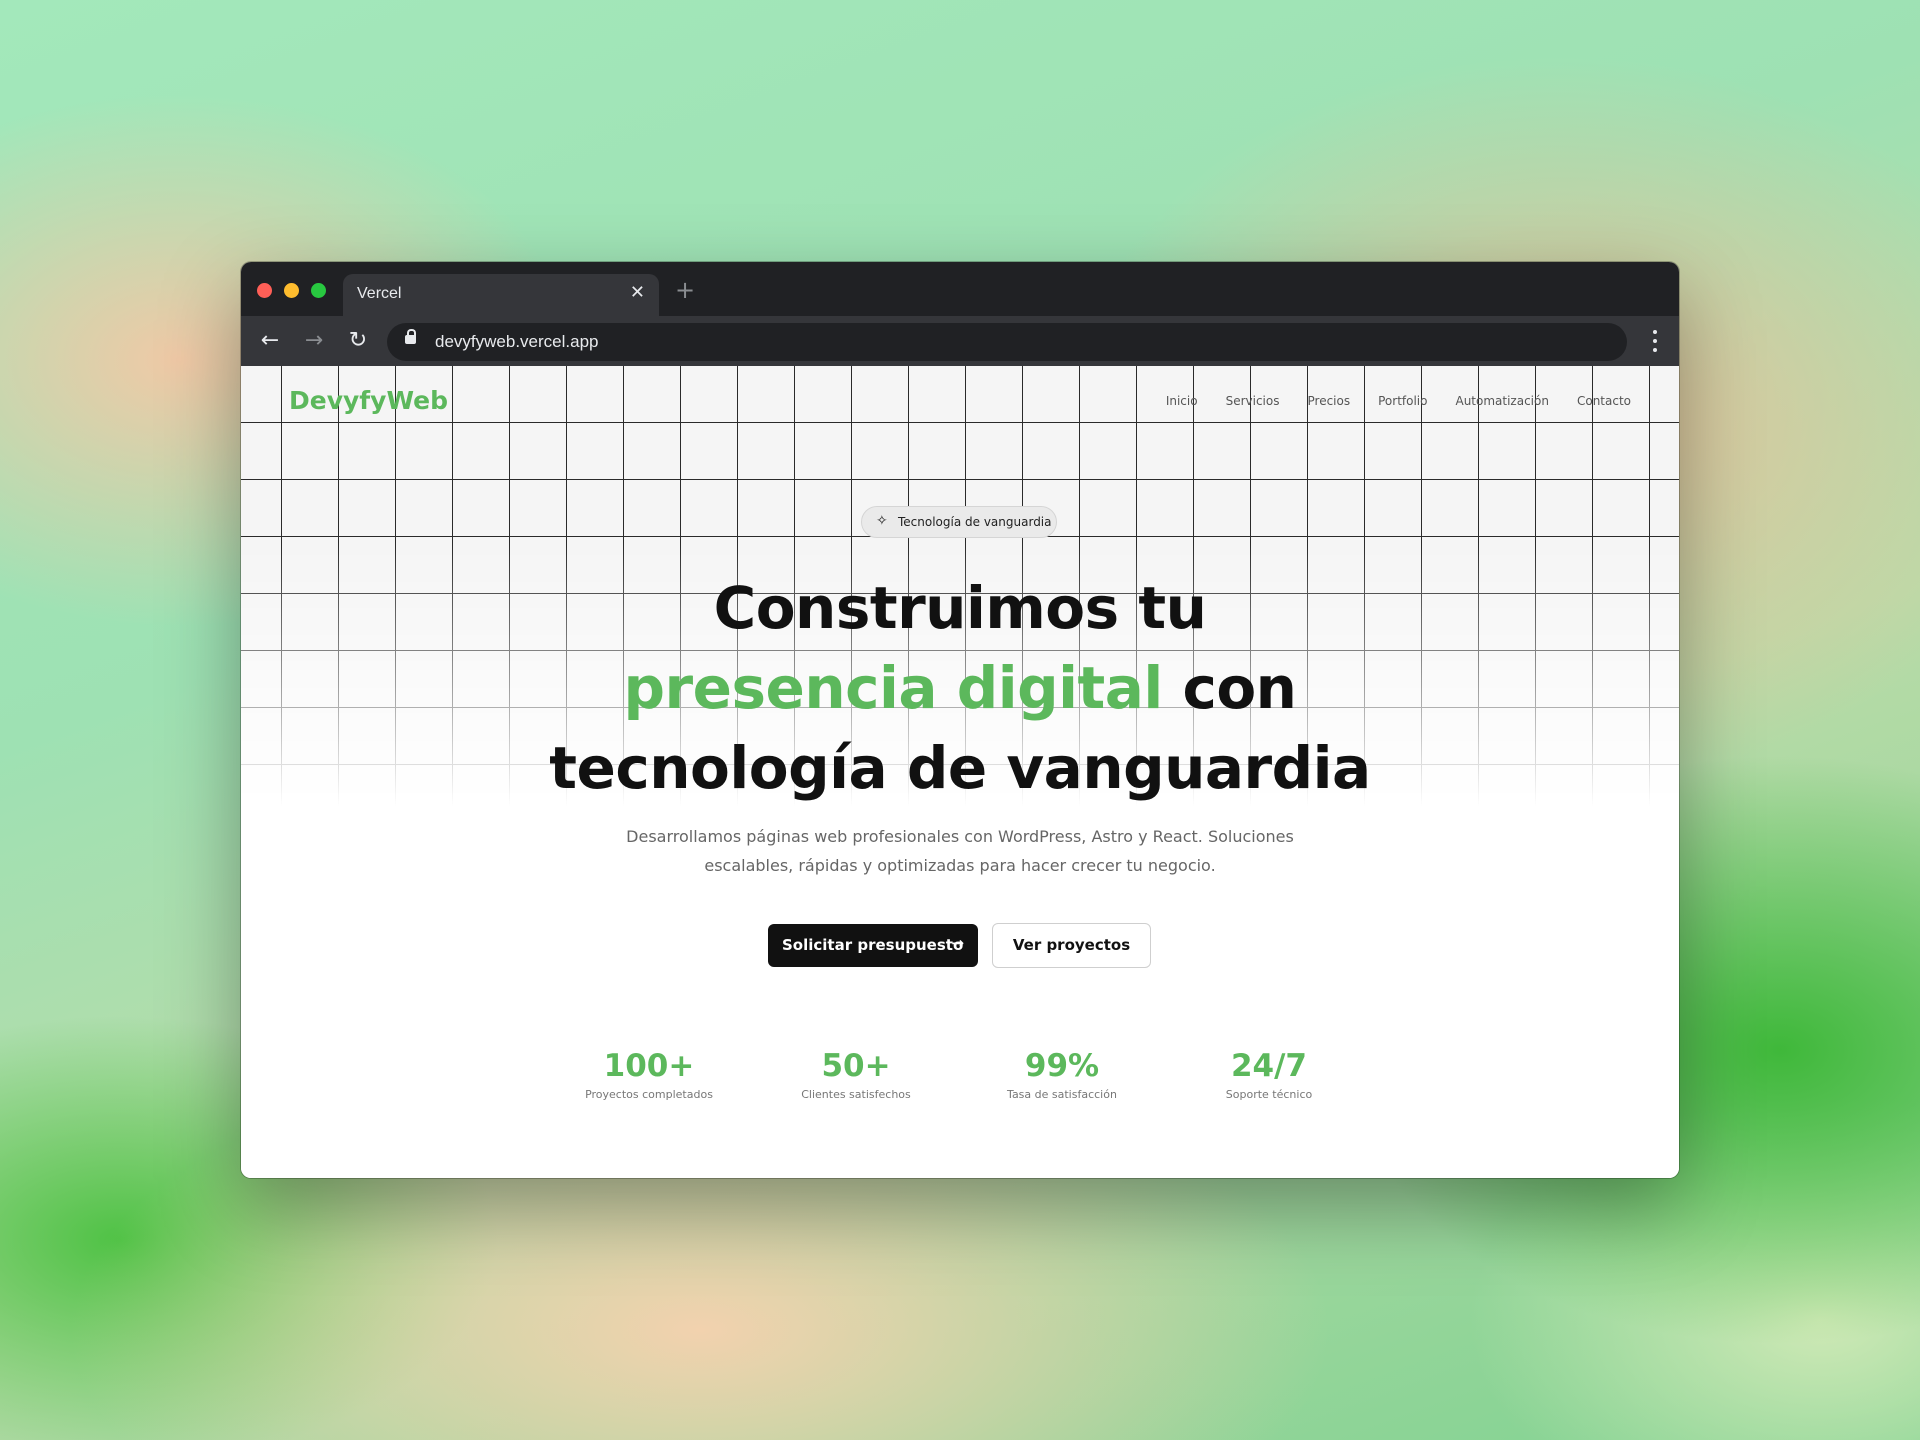 Image resolution: width=1920 pixels, height=1440 pixels. Describe the element at coordinates (1501, 401) in the screenshot. I see `nav-link-automatizacion: Automatización` at that location.